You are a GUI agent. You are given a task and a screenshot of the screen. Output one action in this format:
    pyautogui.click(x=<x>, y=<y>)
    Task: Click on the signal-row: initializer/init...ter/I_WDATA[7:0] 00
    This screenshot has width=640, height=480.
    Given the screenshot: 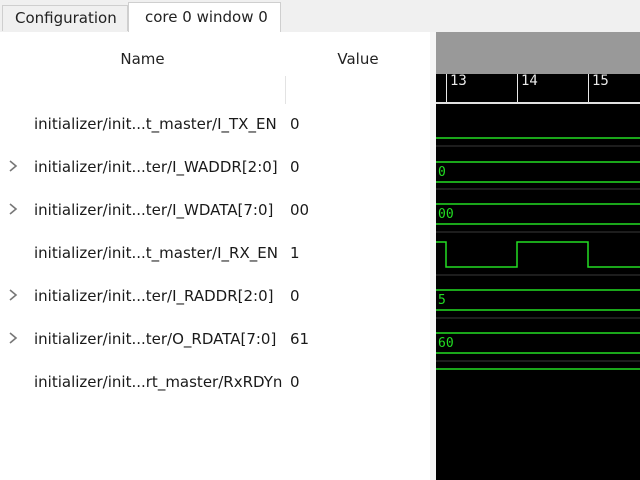 What is the action you would take?
    pyautogui.click(x=215, y=211)
    